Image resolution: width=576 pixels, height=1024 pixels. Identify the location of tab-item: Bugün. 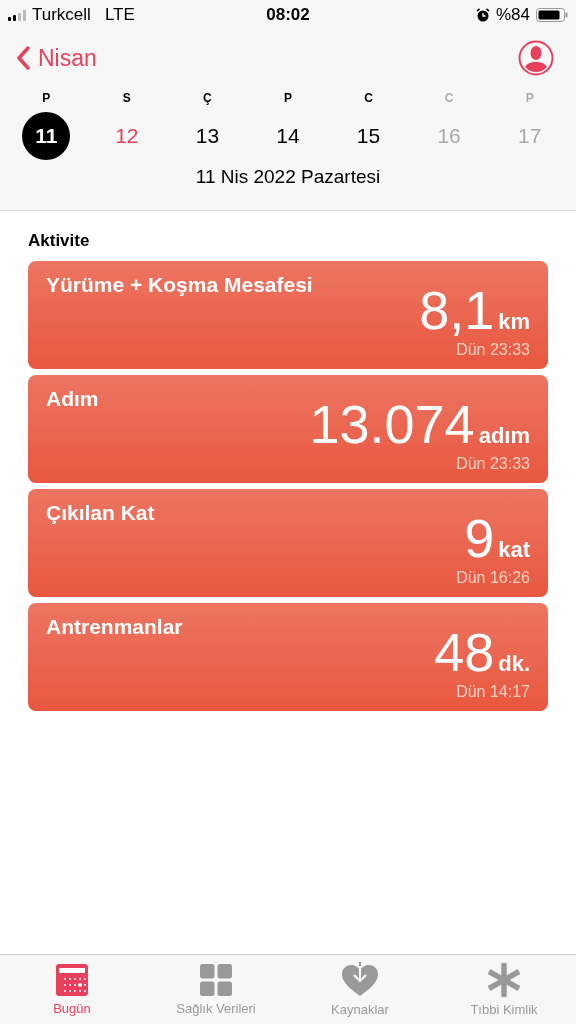
(72, 989).